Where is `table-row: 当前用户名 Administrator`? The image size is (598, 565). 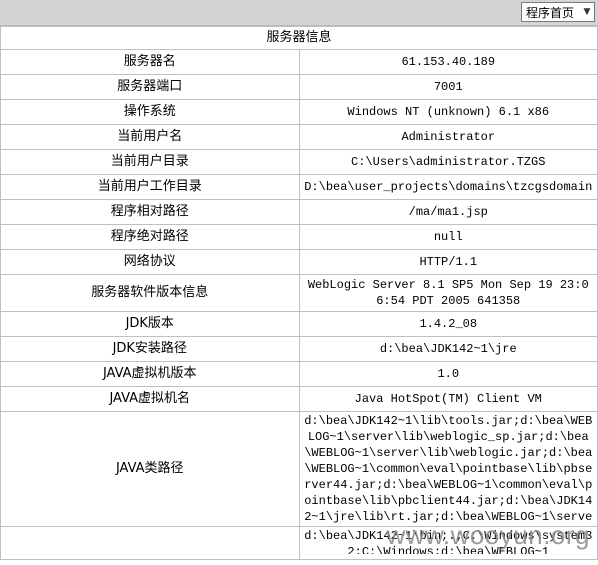
table-row: 当前用户名 Administrator is located at coordinates (299, 137).